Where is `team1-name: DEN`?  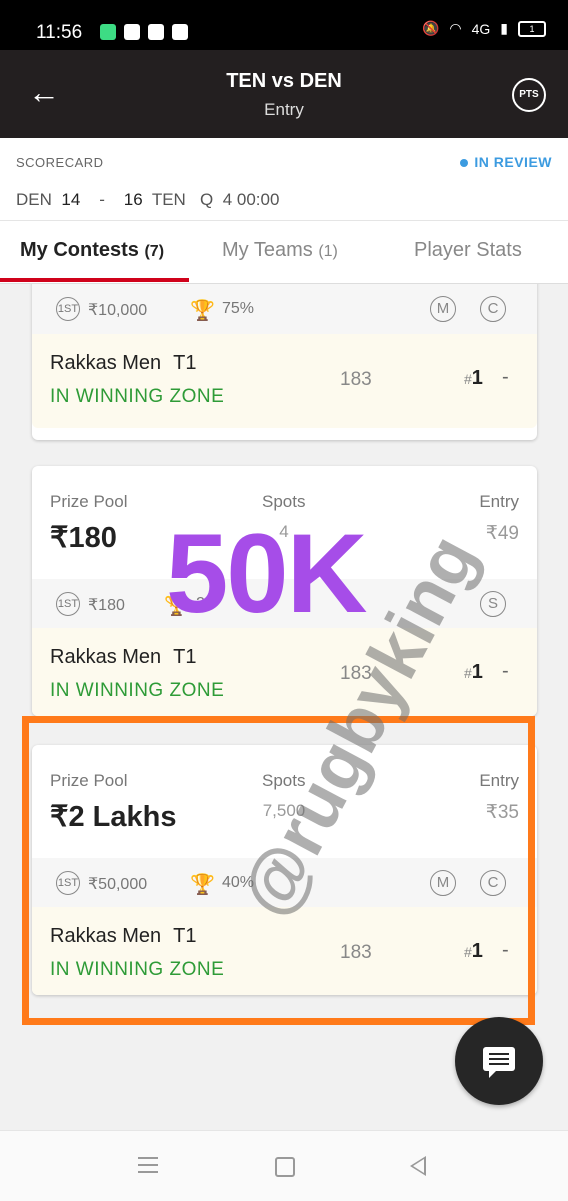 team1-name: DEN is located at coordinates (34, 199).